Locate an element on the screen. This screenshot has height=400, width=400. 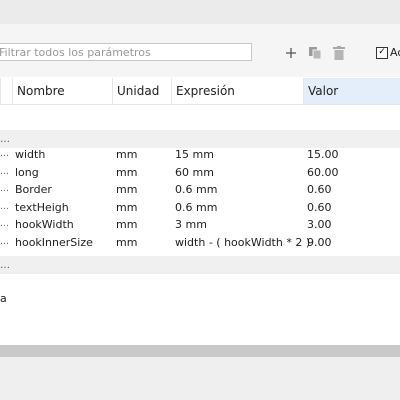
add-parameter-button is located at coordinates (291, 53).